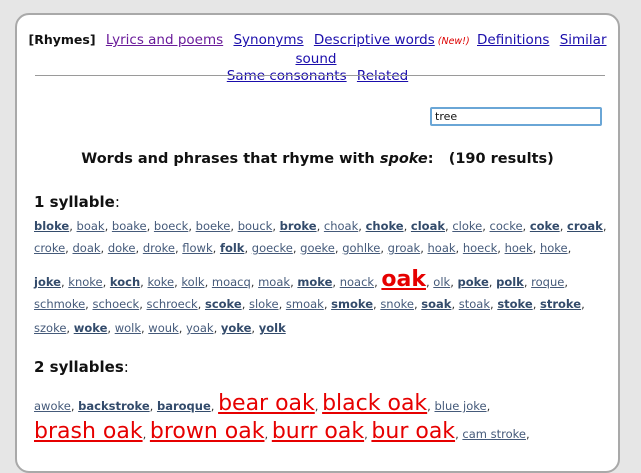 This screenshot has height=473, width=641. I want to click on rhyme-word-link: schroeck, so click(172, 304).